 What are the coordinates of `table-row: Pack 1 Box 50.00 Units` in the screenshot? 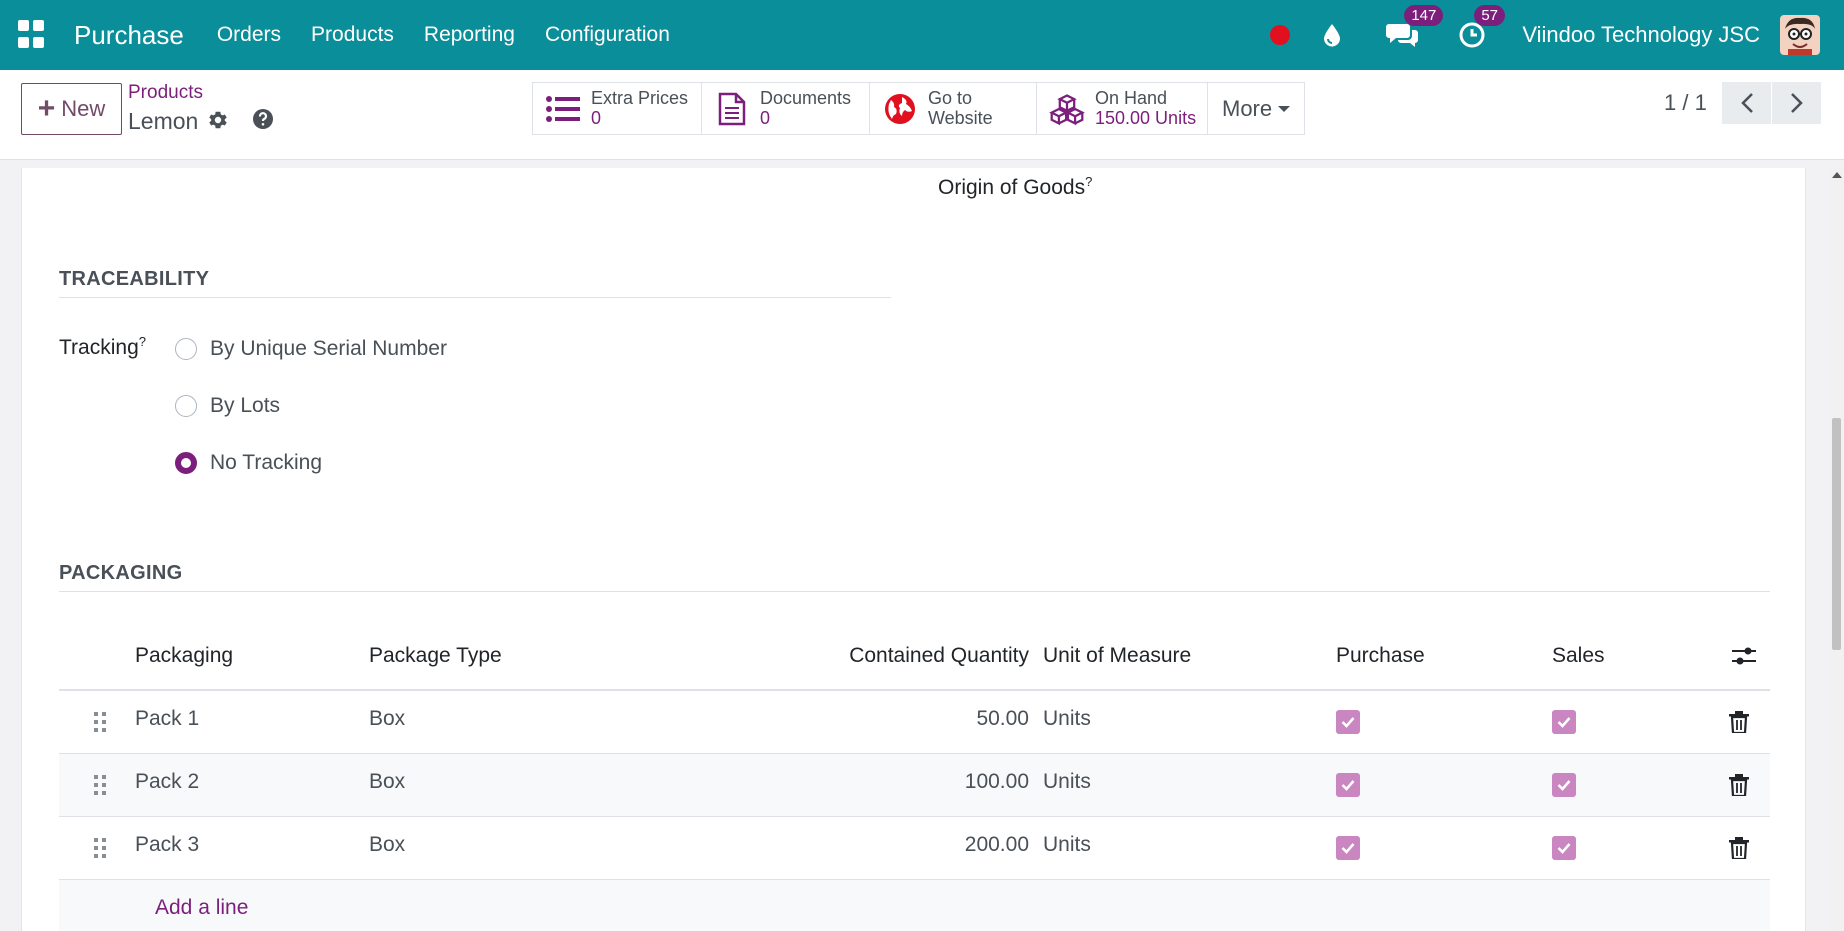 It's located at (914, 722).